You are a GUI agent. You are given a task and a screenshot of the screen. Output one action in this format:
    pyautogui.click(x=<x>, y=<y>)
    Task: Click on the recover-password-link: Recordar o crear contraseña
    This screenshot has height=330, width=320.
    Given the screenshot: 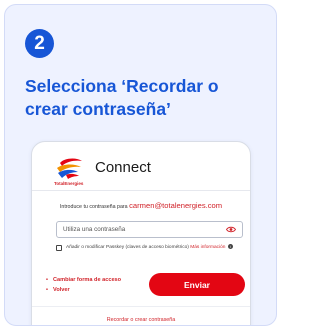 What is the action you would take?
    pyautogui.click(x=141, y=320)
    